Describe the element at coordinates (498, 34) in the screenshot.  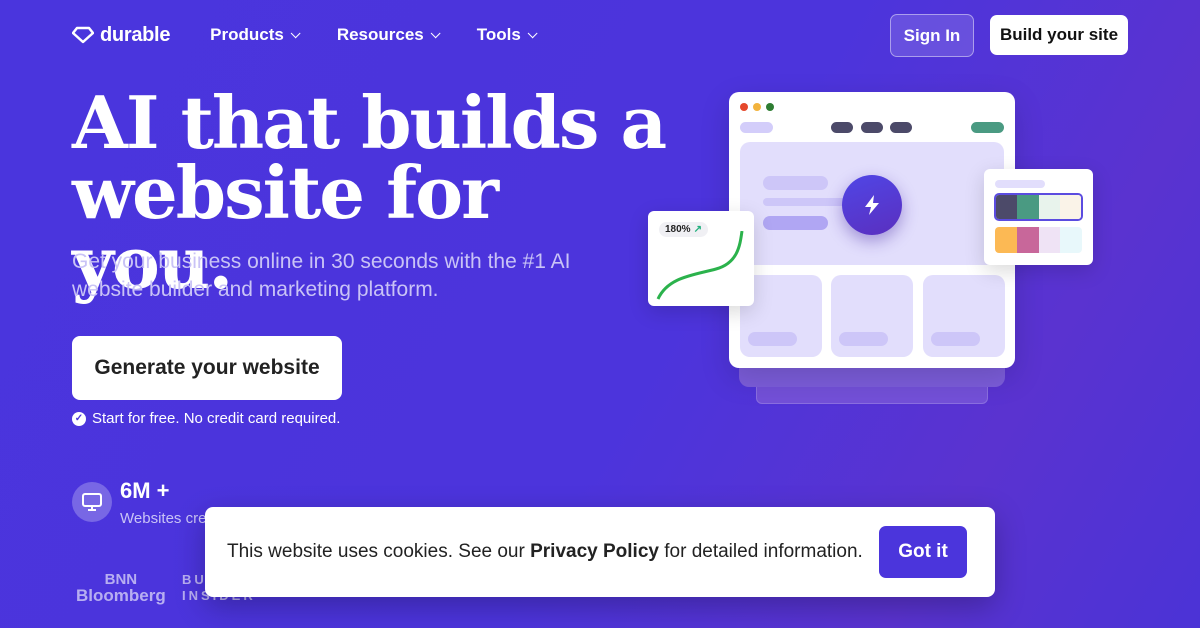
I see `nav-label: Tools` at that location.